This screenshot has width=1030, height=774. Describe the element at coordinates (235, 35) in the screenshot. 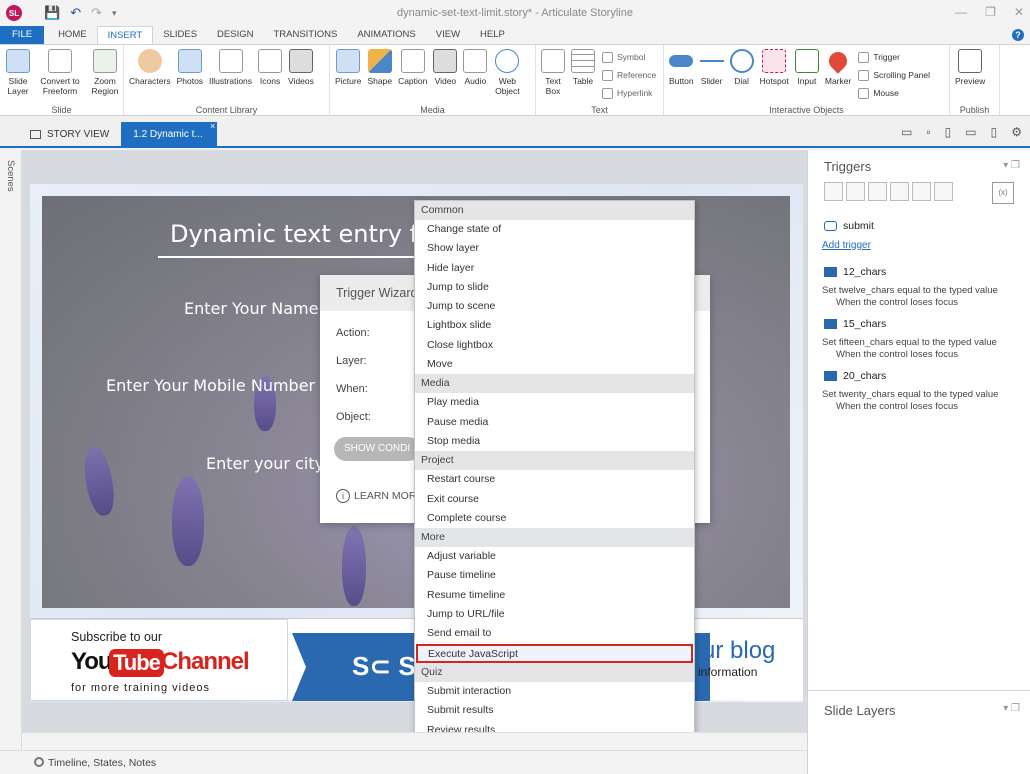

I see `tab-design: DESIGN` at that location.